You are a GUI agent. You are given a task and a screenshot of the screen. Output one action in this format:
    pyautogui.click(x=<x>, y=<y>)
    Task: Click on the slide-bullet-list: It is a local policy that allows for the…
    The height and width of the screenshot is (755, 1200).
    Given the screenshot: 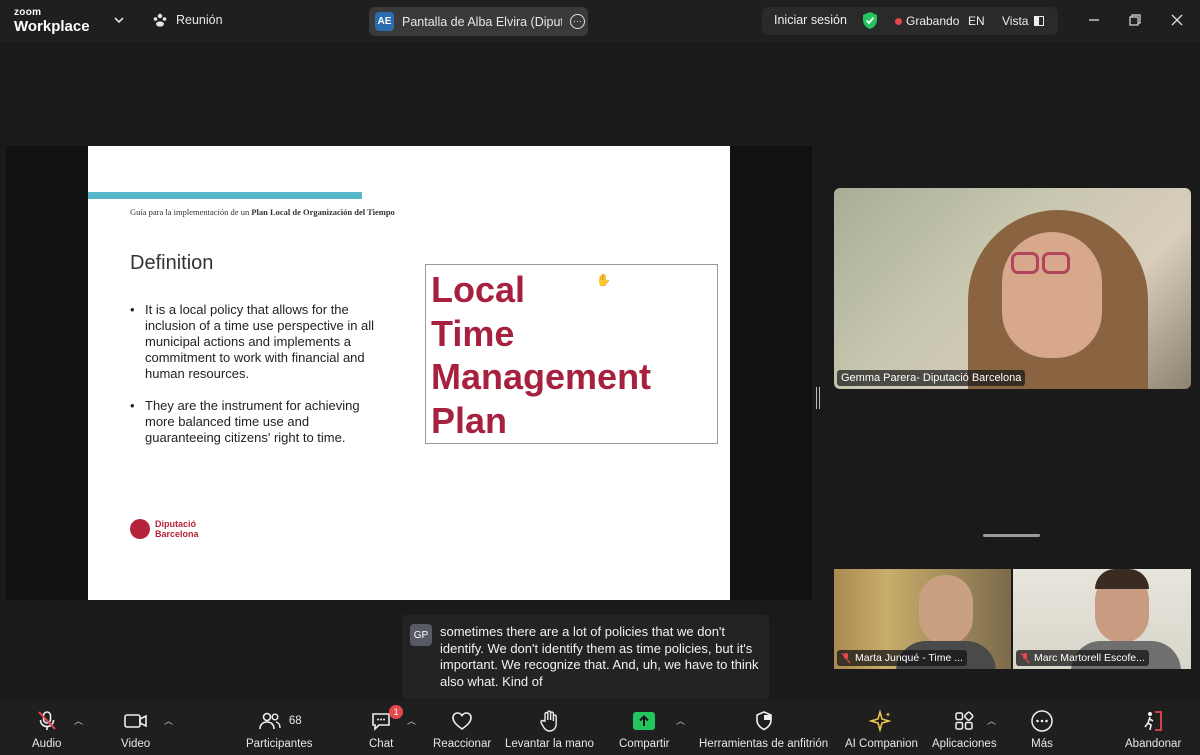 What is the action you would take?
    pyautogui.click(x=255, y=382)
    